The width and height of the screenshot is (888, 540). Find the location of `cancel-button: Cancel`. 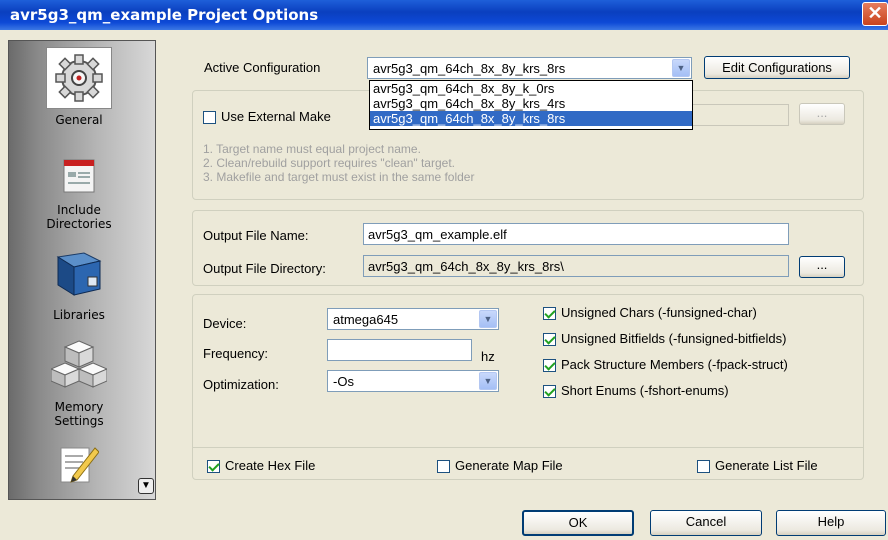

cancel-button: Cancel is located at coordinates (706, 523).